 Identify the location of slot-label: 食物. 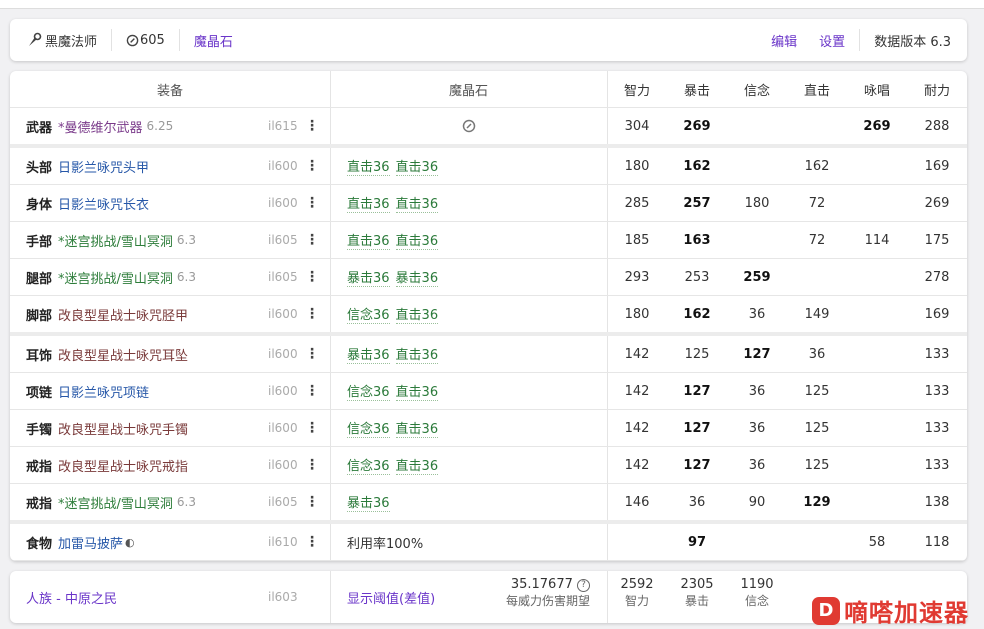
(39, 544).